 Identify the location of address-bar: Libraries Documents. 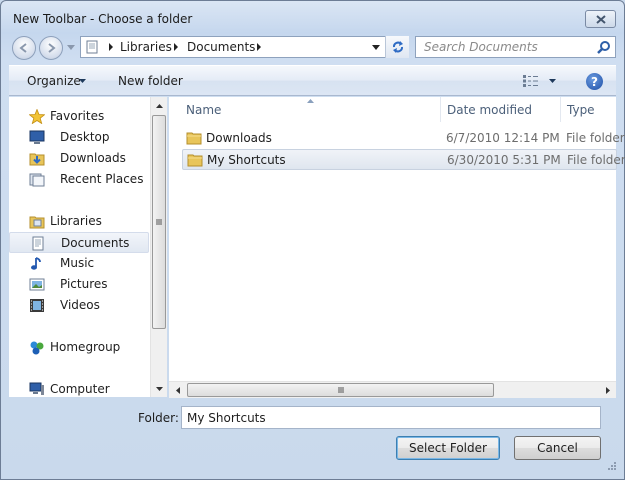
(244, 47).